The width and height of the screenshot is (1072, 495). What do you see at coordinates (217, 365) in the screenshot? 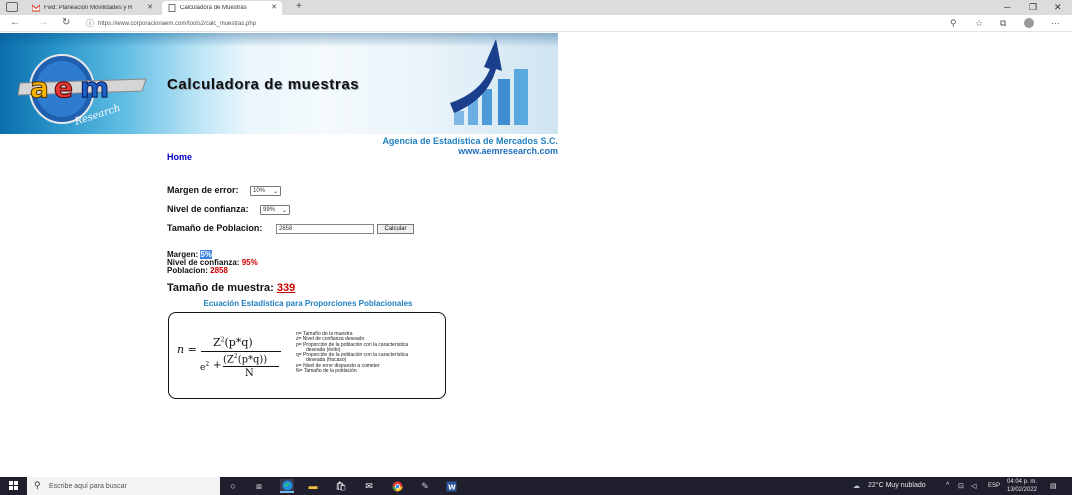
I see `formula-plus: +` at bounding box center [217, 365].